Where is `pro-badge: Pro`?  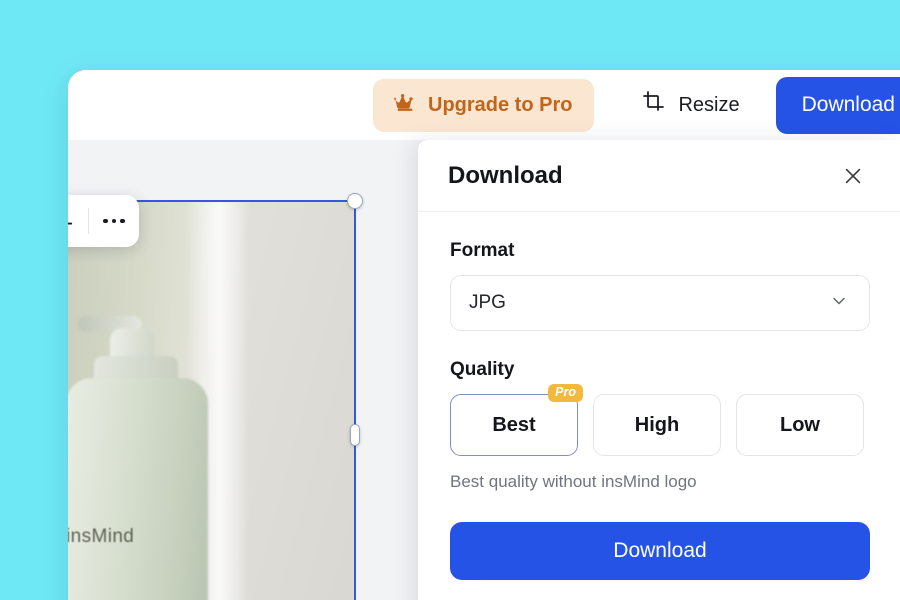 pro-badge: Pro is located at coordinates (565, 393).